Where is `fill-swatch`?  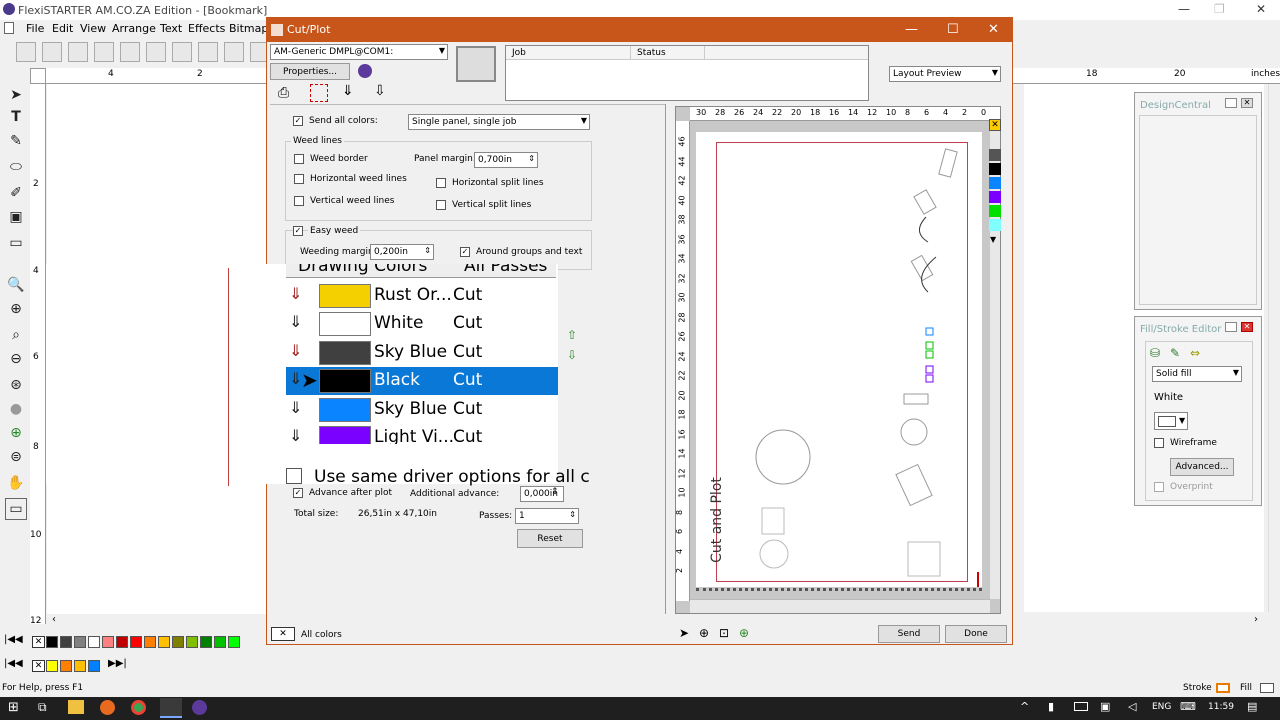 fill-swatch is located at coordinates (1267, 688).